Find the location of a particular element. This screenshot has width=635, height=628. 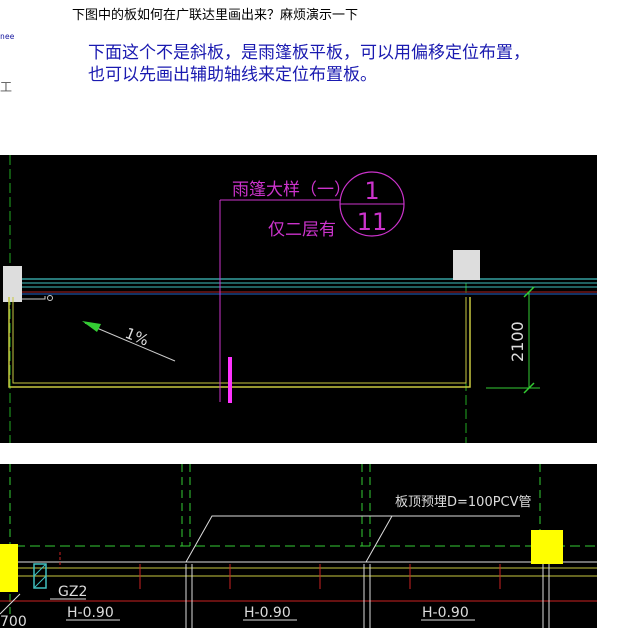

dimension-text: 2100 is located at coordinates (517, 341).